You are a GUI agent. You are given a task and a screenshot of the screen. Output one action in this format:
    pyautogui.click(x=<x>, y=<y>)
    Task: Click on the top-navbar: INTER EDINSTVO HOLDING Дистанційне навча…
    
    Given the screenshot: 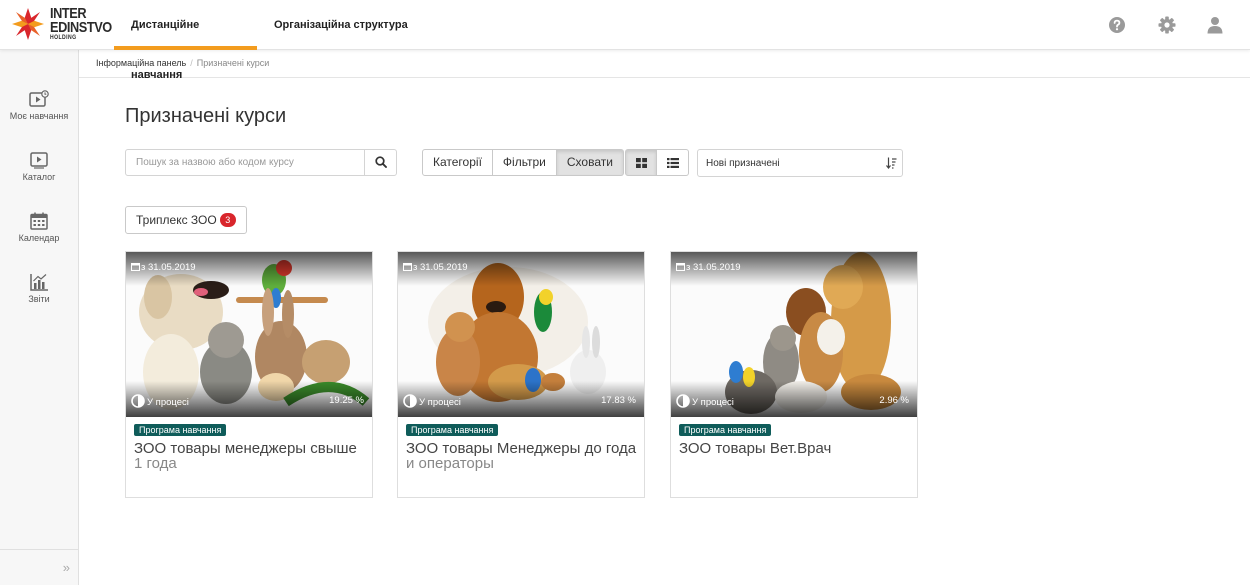 What is the action you would take?
    pyautogui.click(x=625, y=40)
    